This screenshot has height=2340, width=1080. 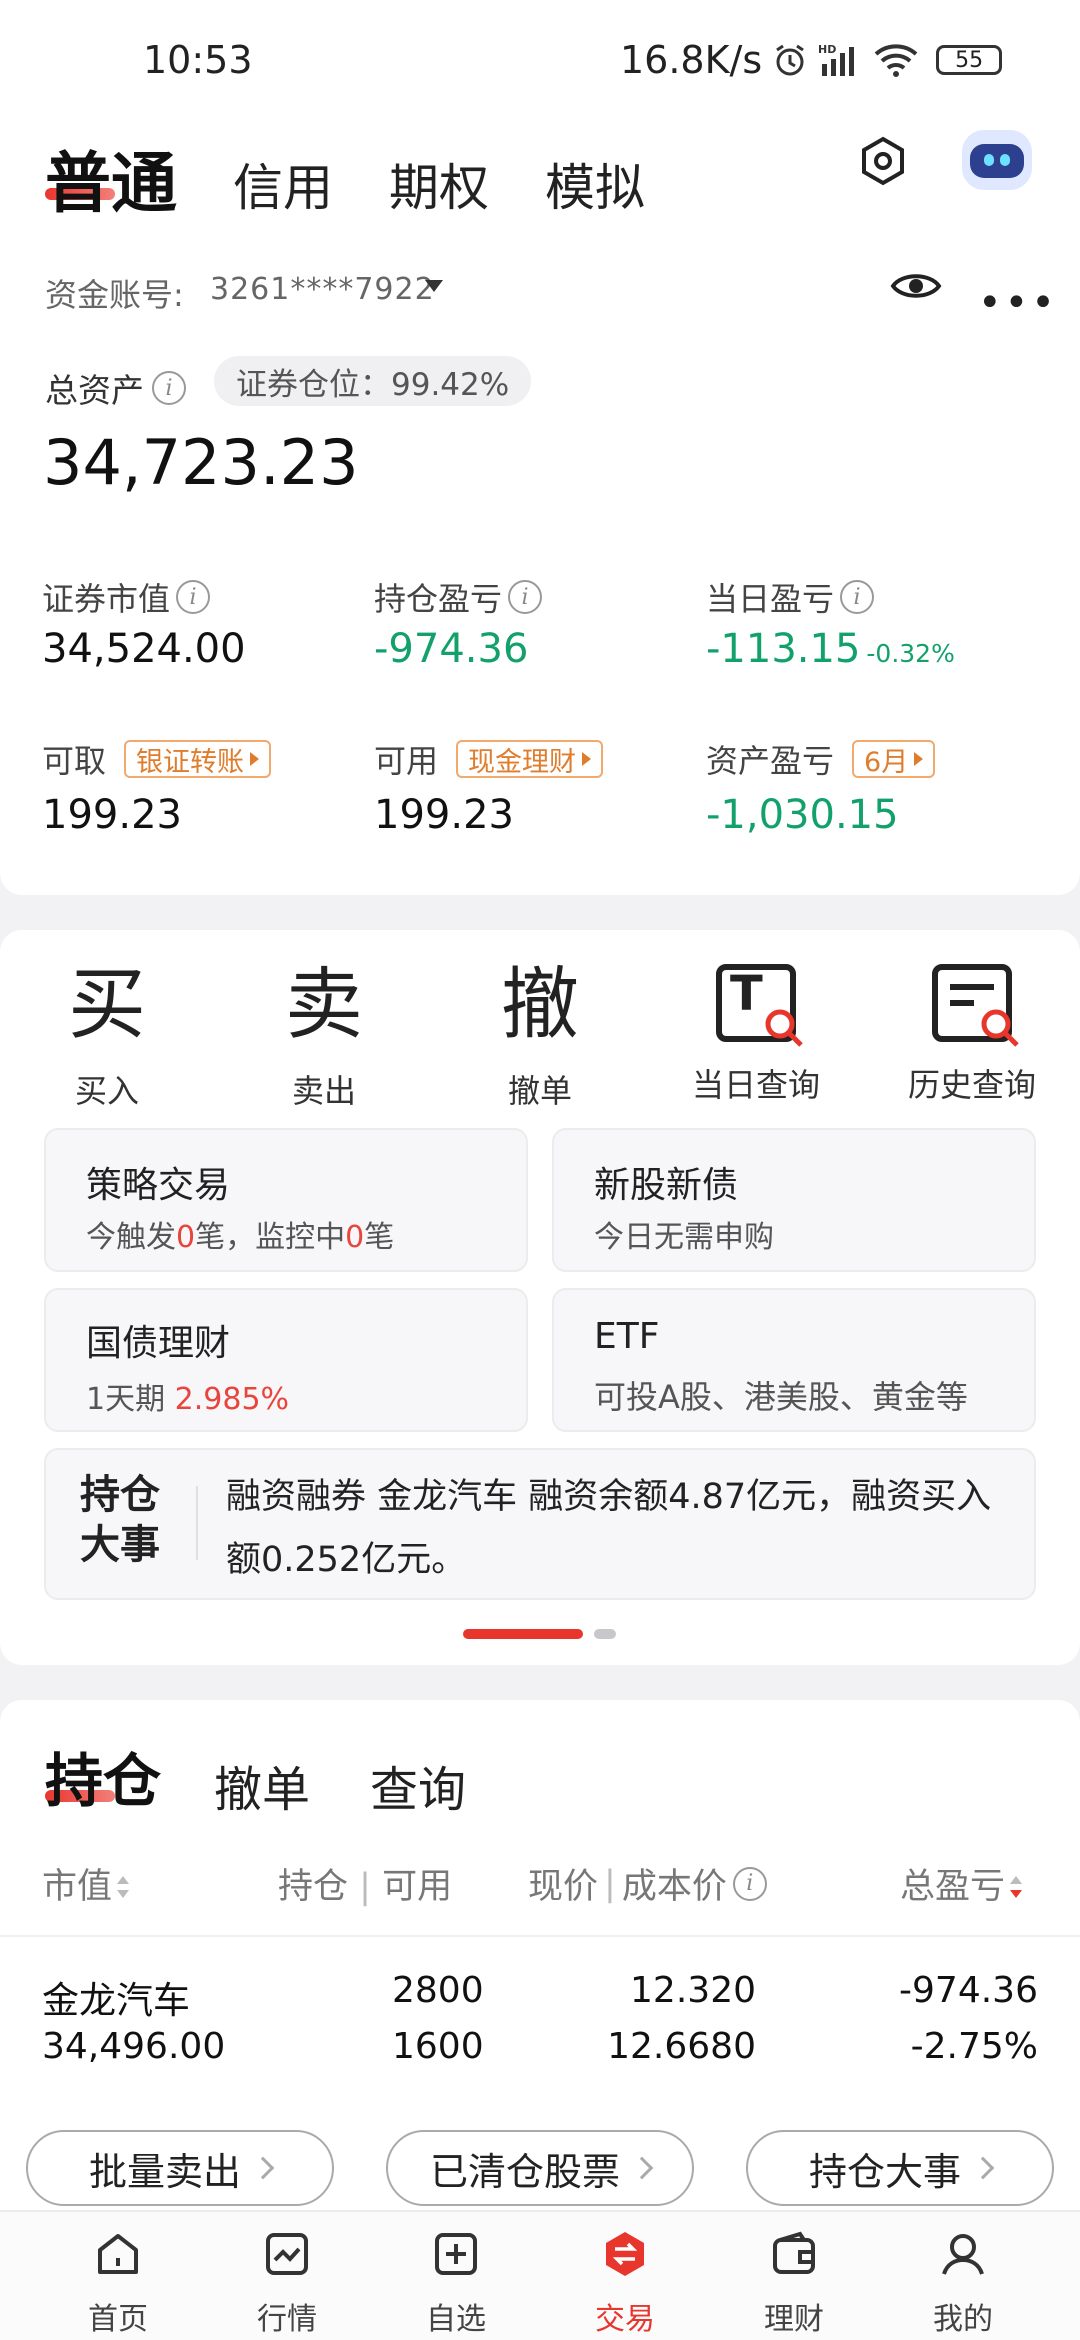 I want to click on signal-icon: HD, so click(x=836, y=59).